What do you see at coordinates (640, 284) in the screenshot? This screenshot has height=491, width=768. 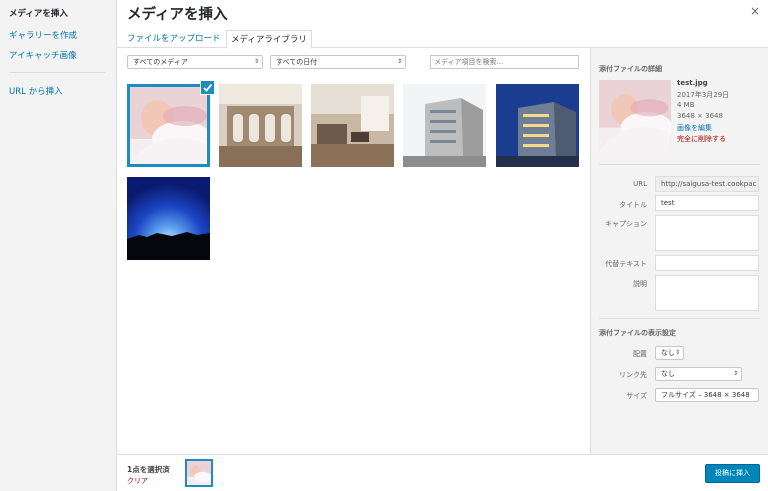 I see `description-label: 説明` at bounding box center [640, 284].